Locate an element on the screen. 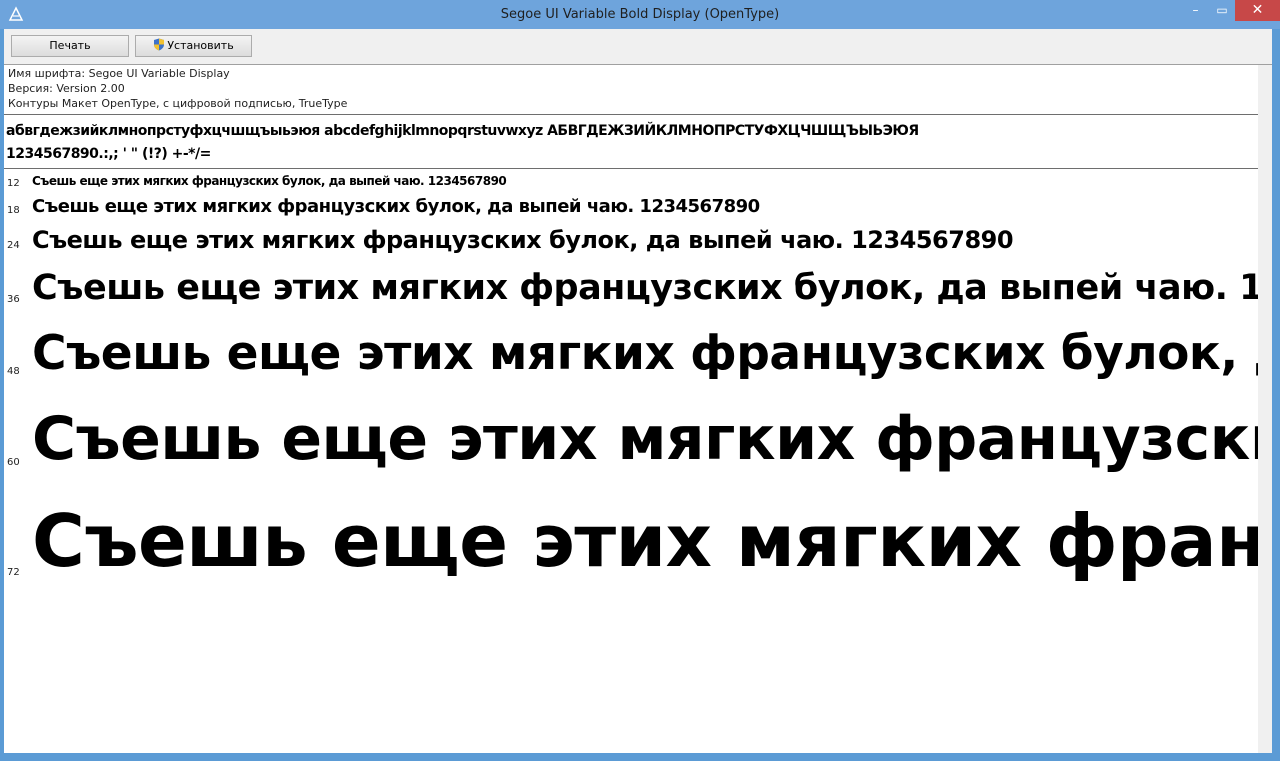 This screenshot has width=1280, height=761. vertical-scrollbar is located at coordinates (1265, 409).